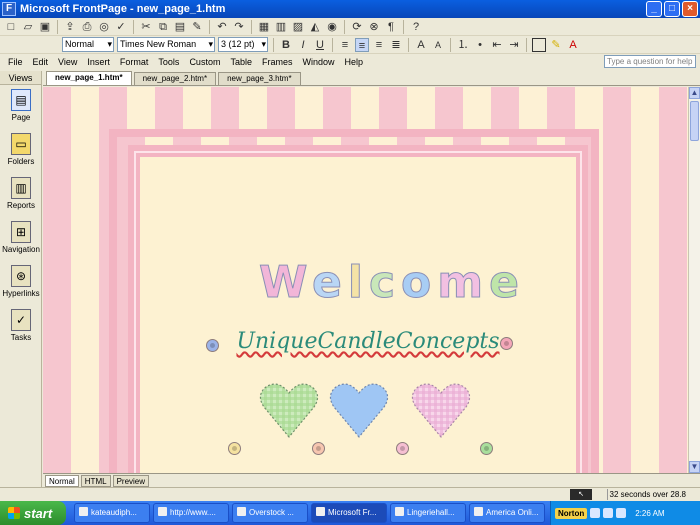 Image resolution: width=700 pixels, height=525 pixels. I want to click on start-button: start, so click(33, 513).